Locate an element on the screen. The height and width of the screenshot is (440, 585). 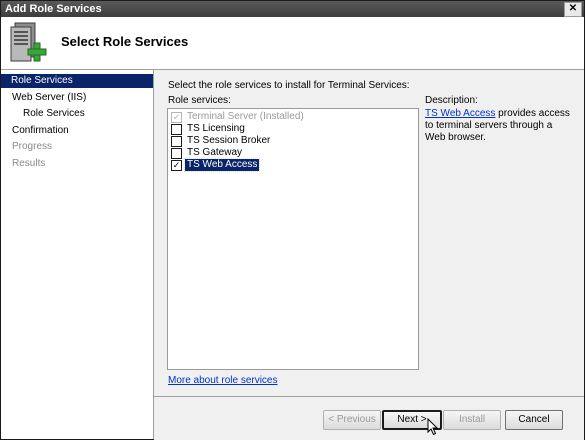
title-bar: Add Role Services ✕ is located at coordinates (292, 9).